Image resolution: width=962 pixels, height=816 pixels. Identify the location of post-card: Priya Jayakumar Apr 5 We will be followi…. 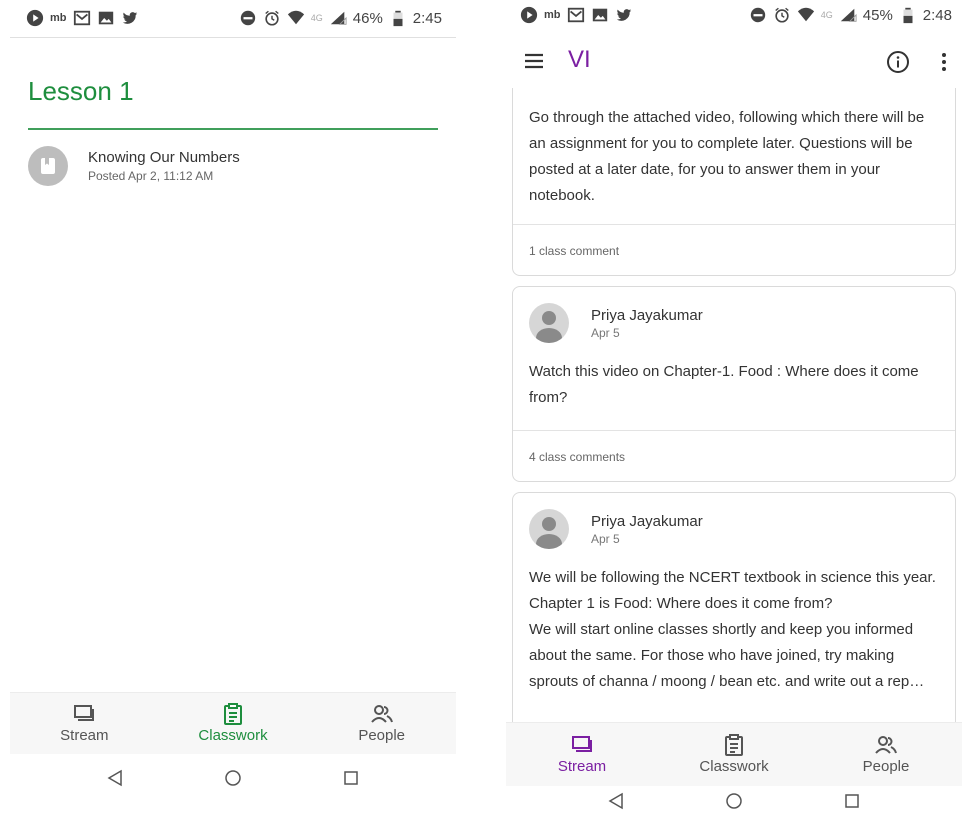
(734, 607).